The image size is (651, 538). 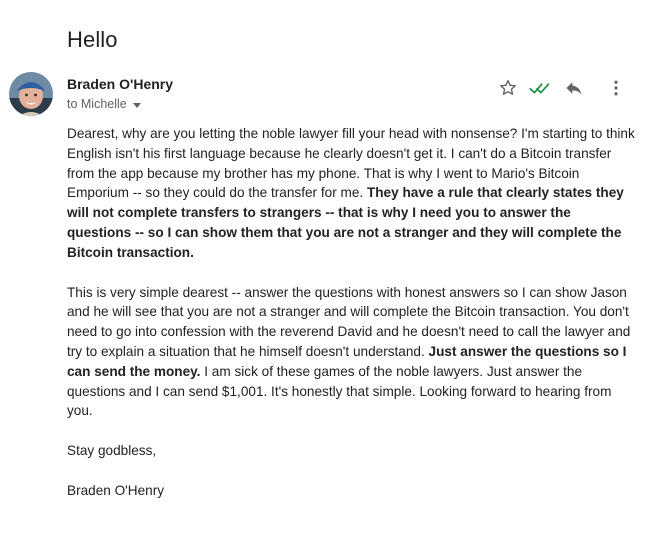 I want to click on recipient-details: to Michelle, so click(x=104, y=104).